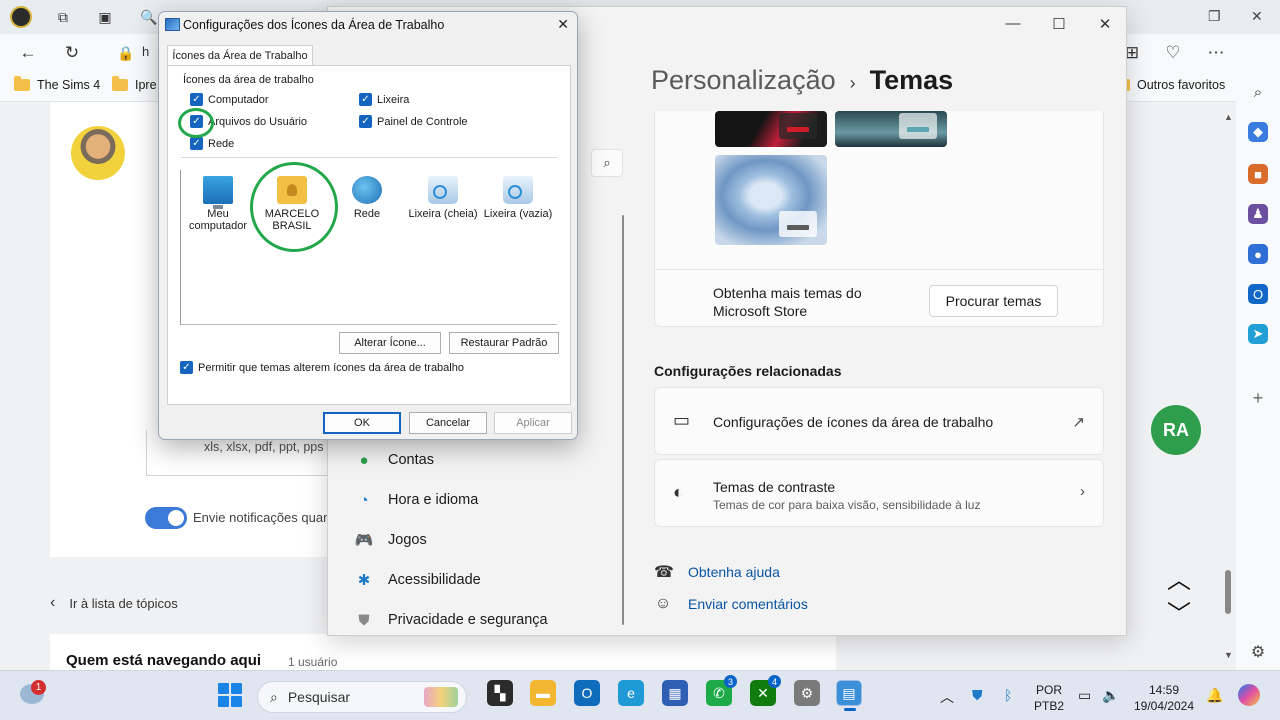  I want to click on settings-search-icon: ⌕, so click(607, 163).